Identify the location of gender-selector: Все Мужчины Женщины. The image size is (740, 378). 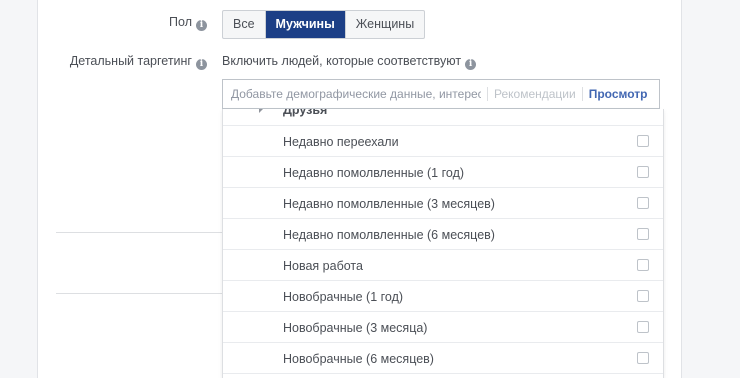
(324, 24).